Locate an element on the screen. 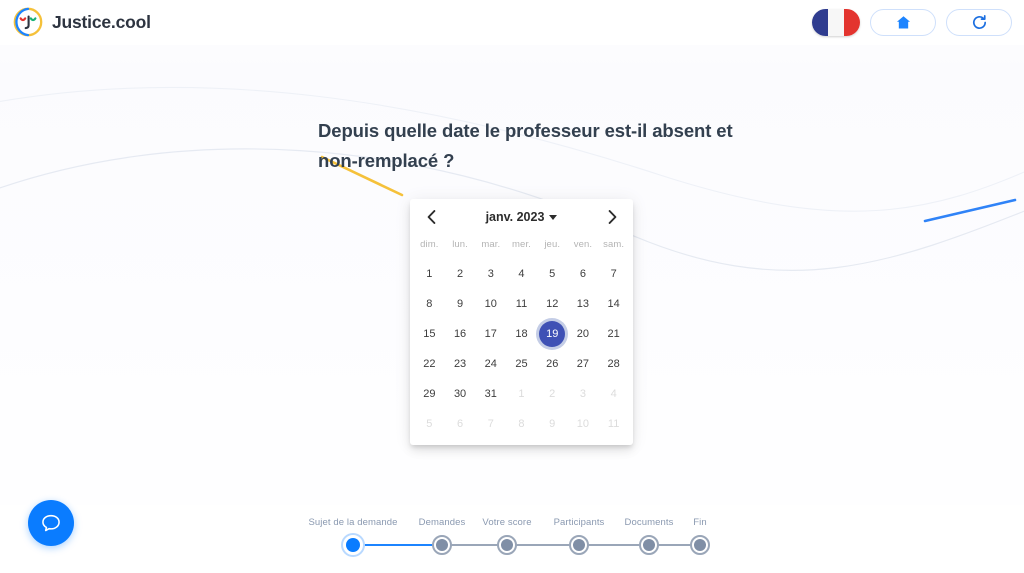 This screenshot has height=573, width=1024. calendar-cell: 1 is located at coordinates (521, 394).